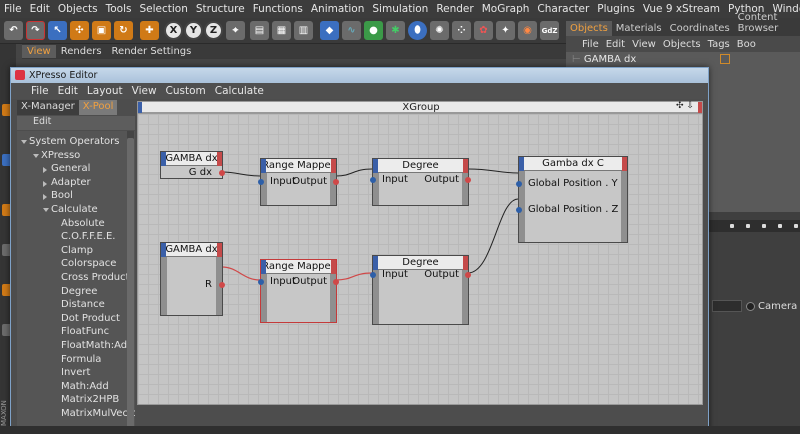 The image size is (800, 434). Describe the element at coordinates (57, 30) in the screenshot. I see `live-select-icon: ↖` at that location.